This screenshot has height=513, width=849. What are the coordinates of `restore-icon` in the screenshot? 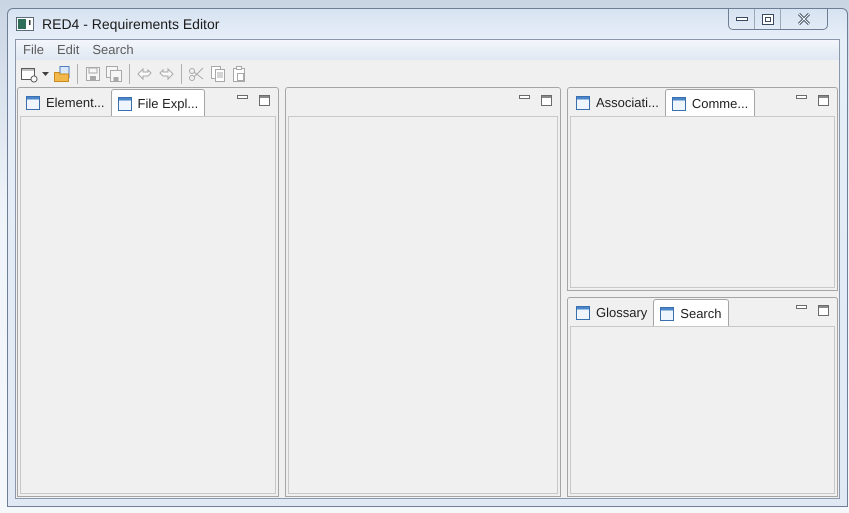 It's located at (768, 19).